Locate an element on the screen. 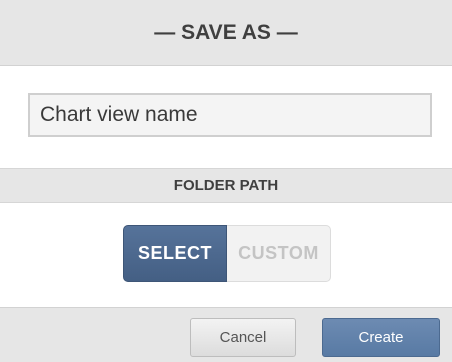 The image size is (452, 362). folder-select-toggle: SELECT is located at coordinates (175, 253).